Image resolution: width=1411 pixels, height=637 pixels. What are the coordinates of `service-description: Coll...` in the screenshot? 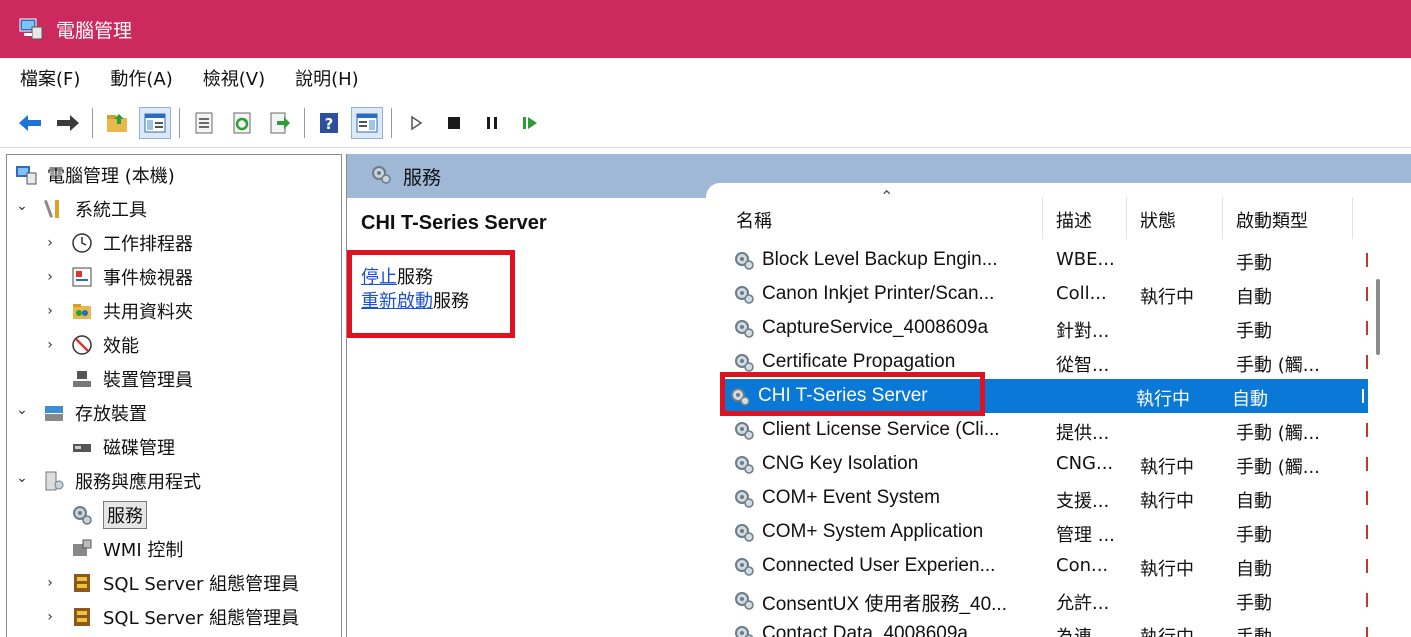 It's located at (1081, 293).